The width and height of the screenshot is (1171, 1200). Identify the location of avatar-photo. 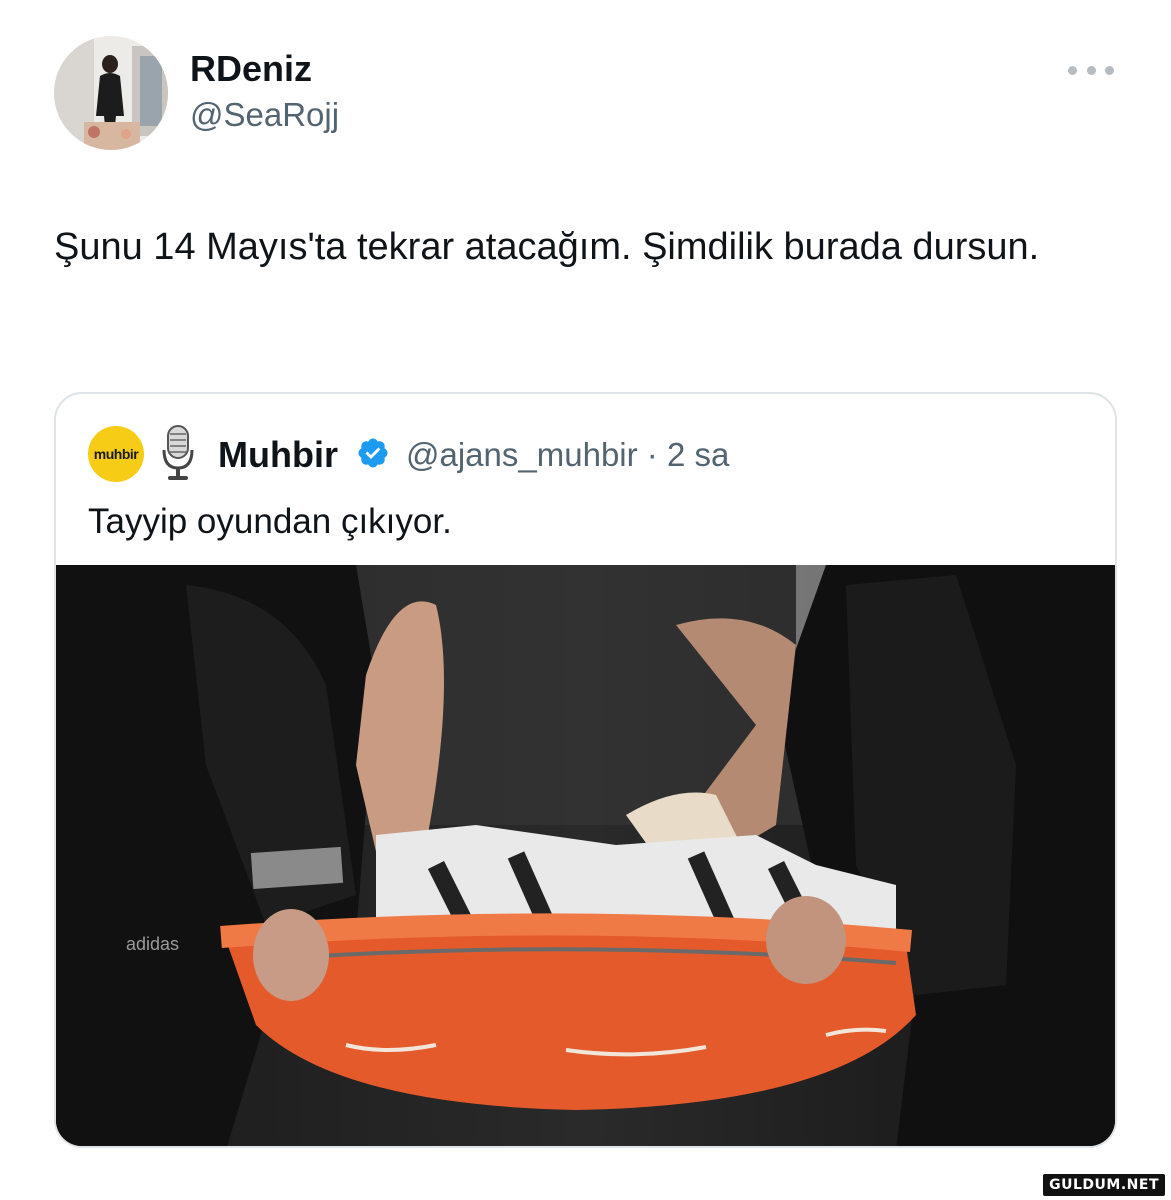
(111, 93).